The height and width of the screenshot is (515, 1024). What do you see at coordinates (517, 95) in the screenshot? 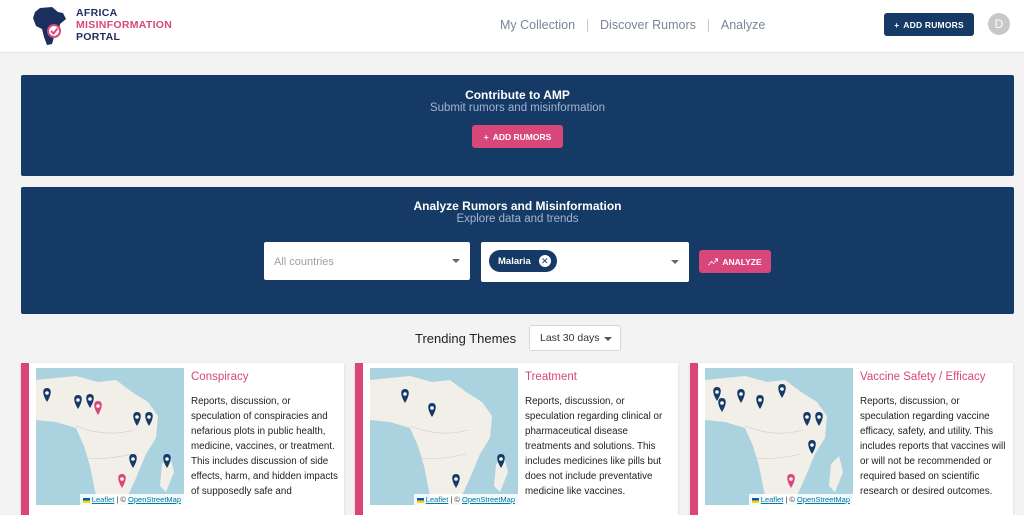
I see `contribute-title: Contribute to AMP` at bounding box center [517, 95].